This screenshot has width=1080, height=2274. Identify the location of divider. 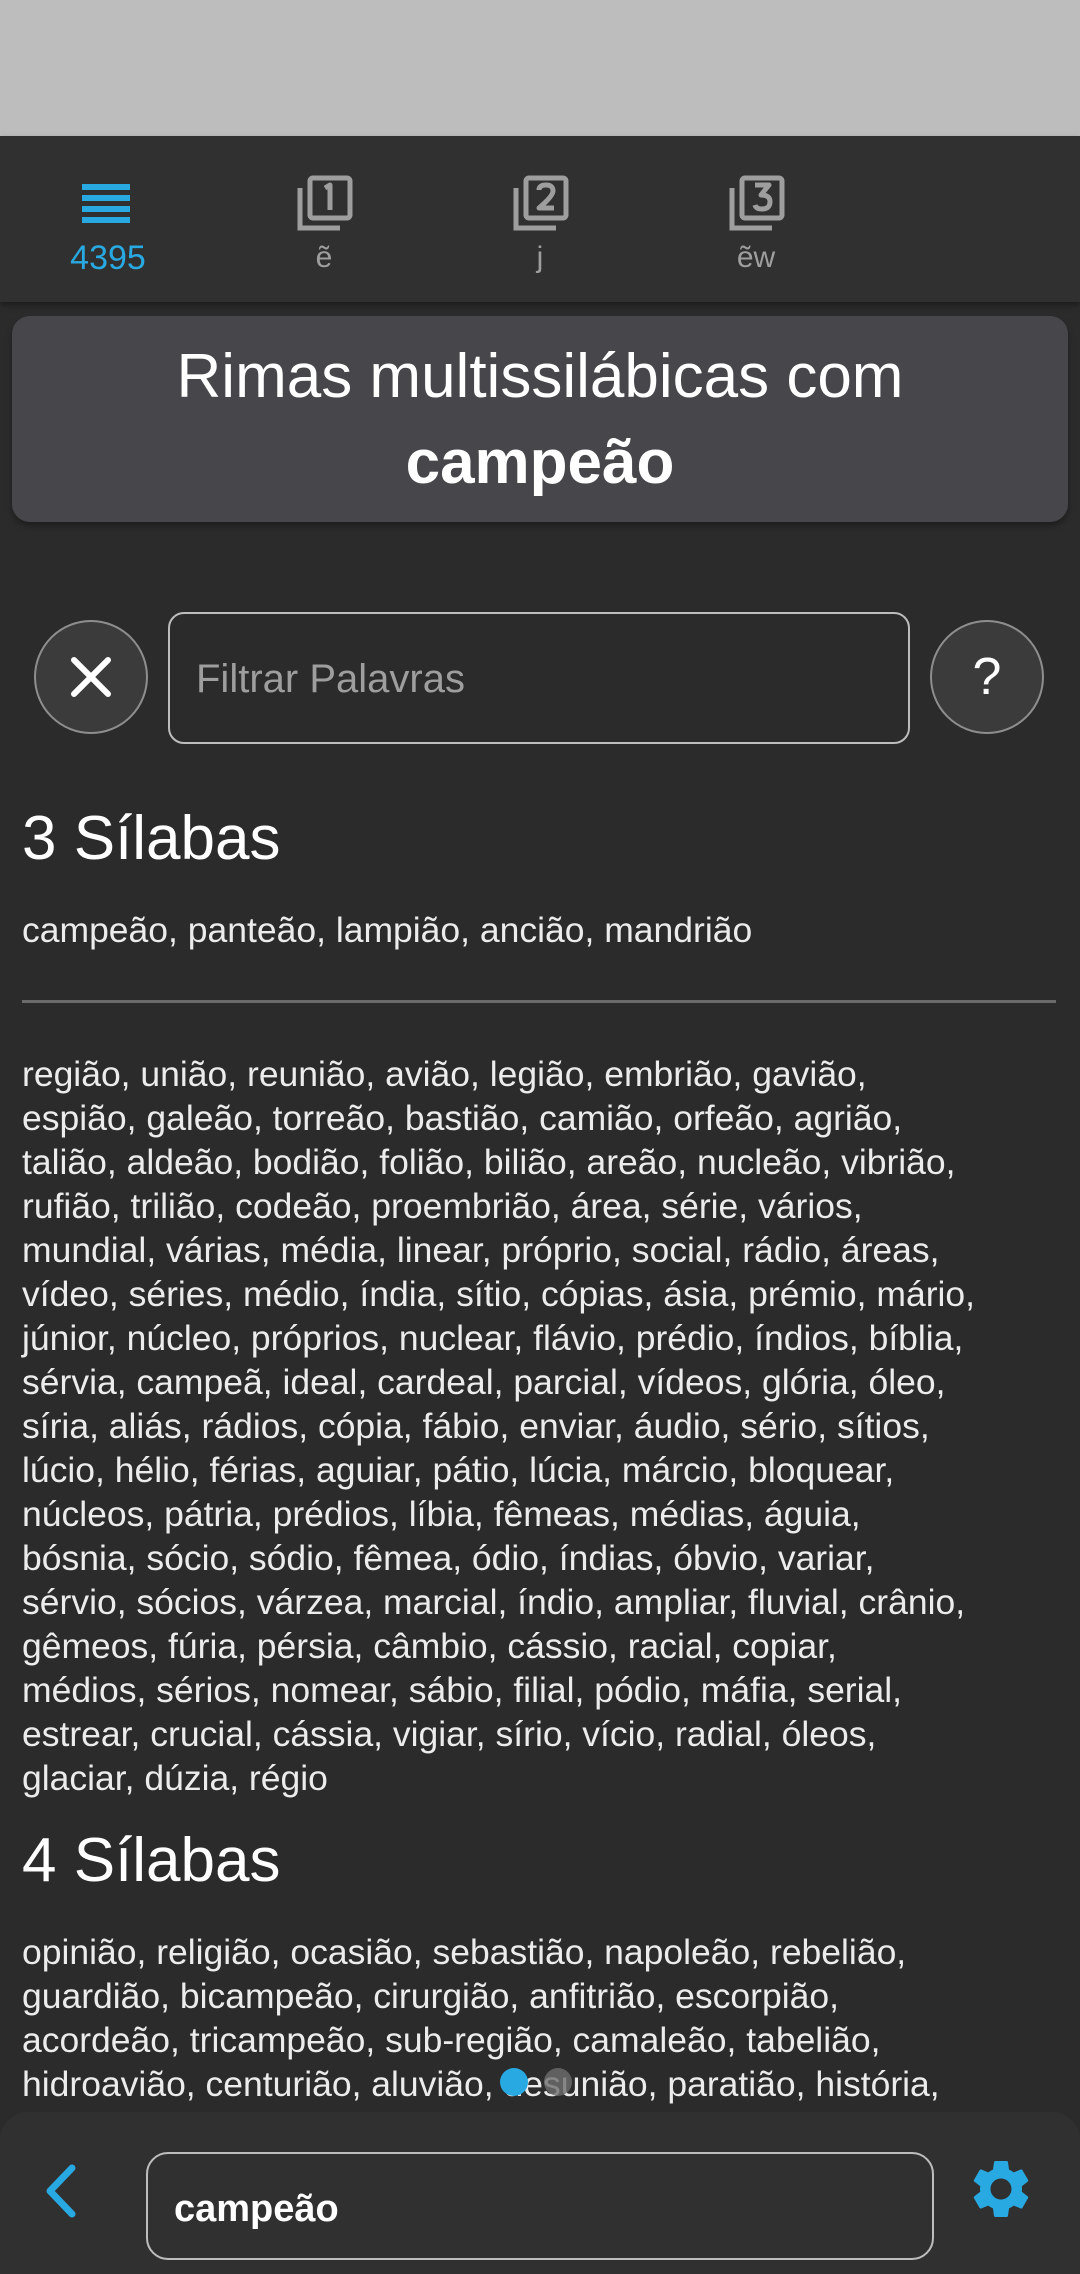
(539, 1001).